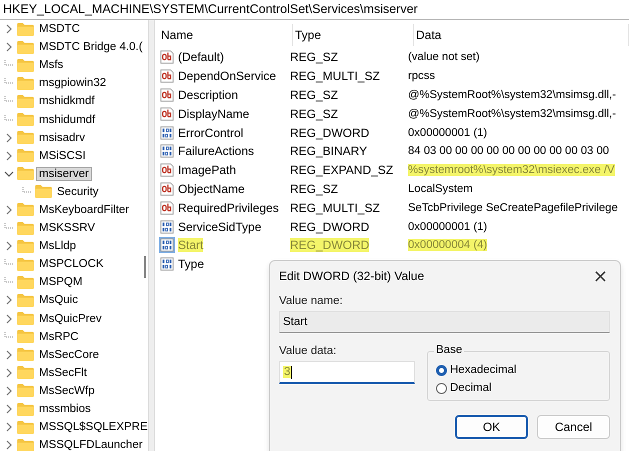 This screenshot has height=451, width=629. Describe the element at coordinates (91, 47) in the screenshot. I see `tree-item: MSDTC Bridge 4.0.(` at that location.